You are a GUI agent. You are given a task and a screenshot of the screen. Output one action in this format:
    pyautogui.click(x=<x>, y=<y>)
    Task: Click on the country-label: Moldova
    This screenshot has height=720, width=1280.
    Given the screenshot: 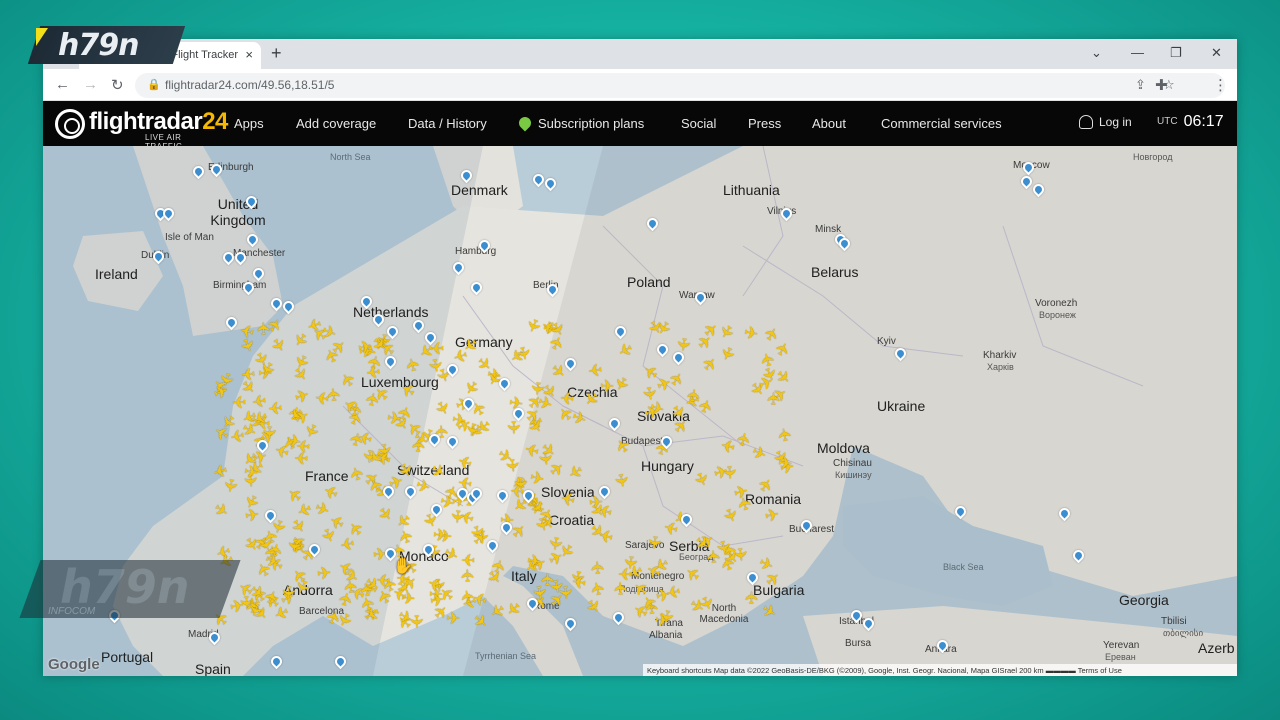 What is the action you would take?
    pyautogui.click(x=843, y=448)
    